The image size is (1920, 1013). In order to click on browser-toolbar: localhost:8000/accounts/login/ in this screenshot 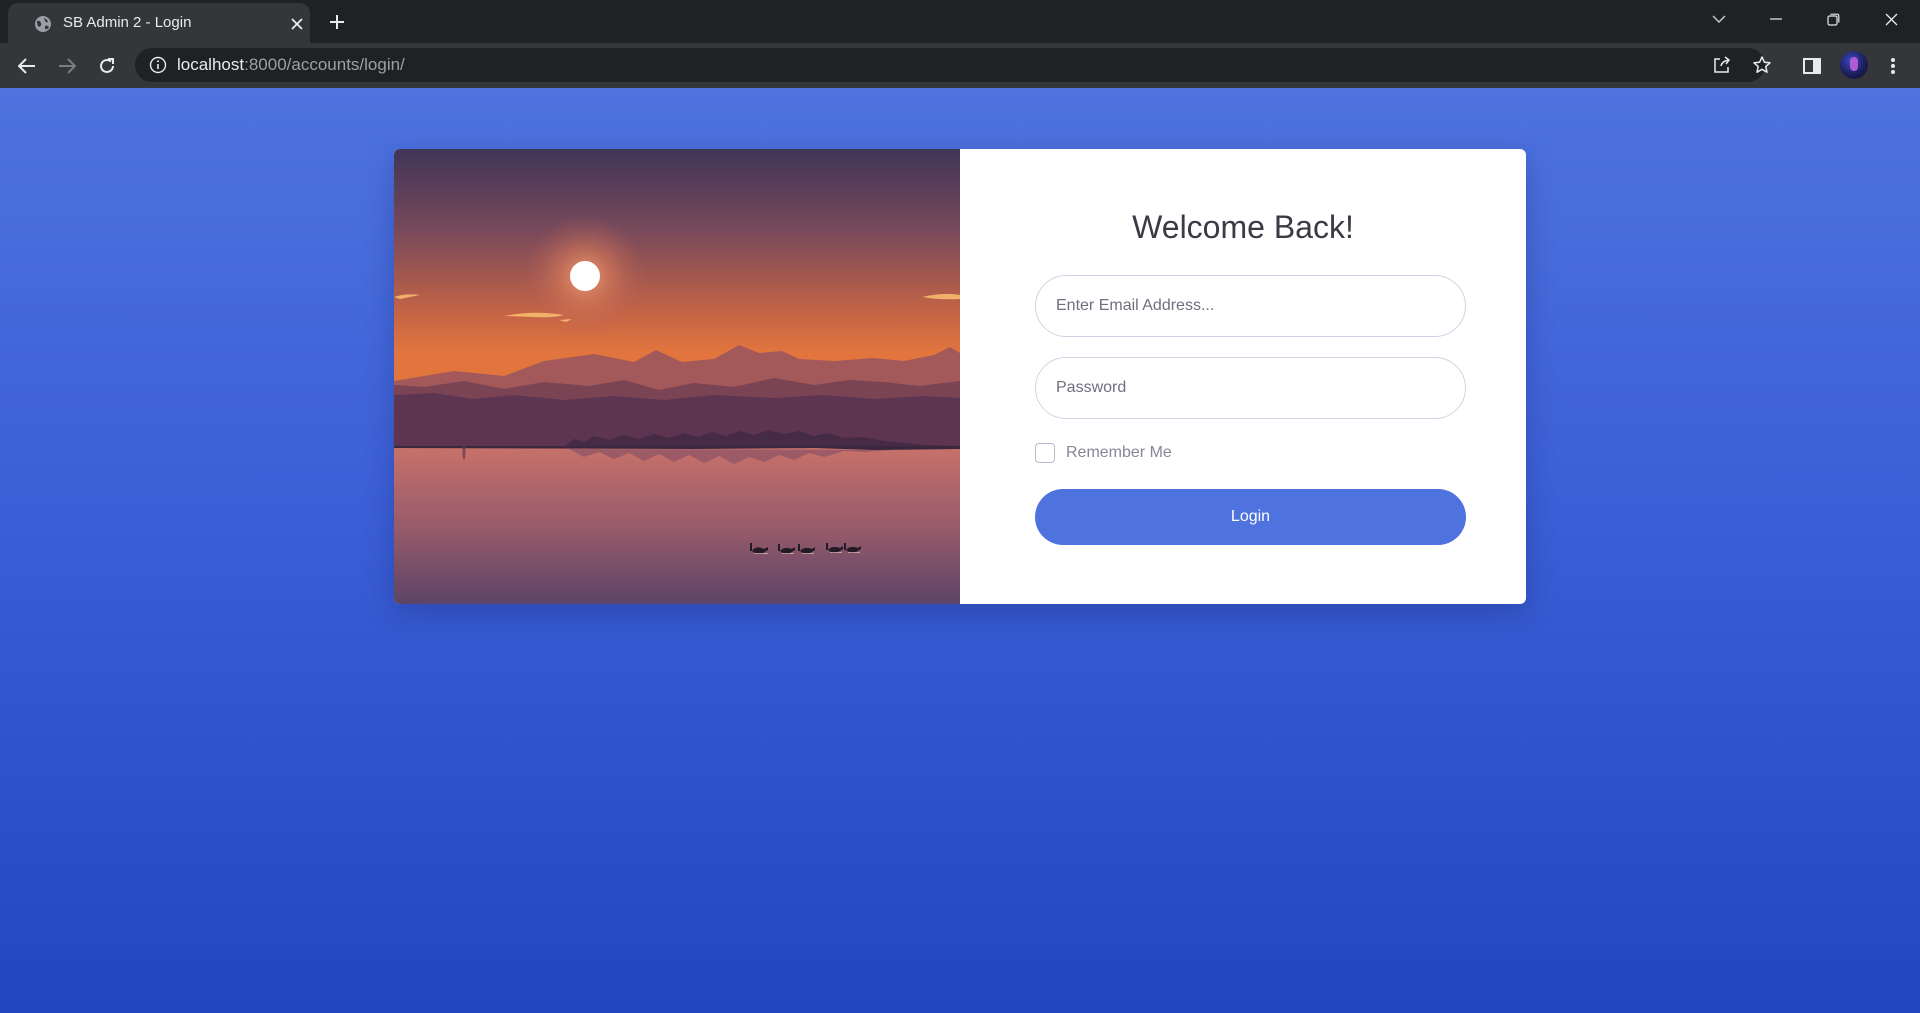, I will do `click(960, 65)`.